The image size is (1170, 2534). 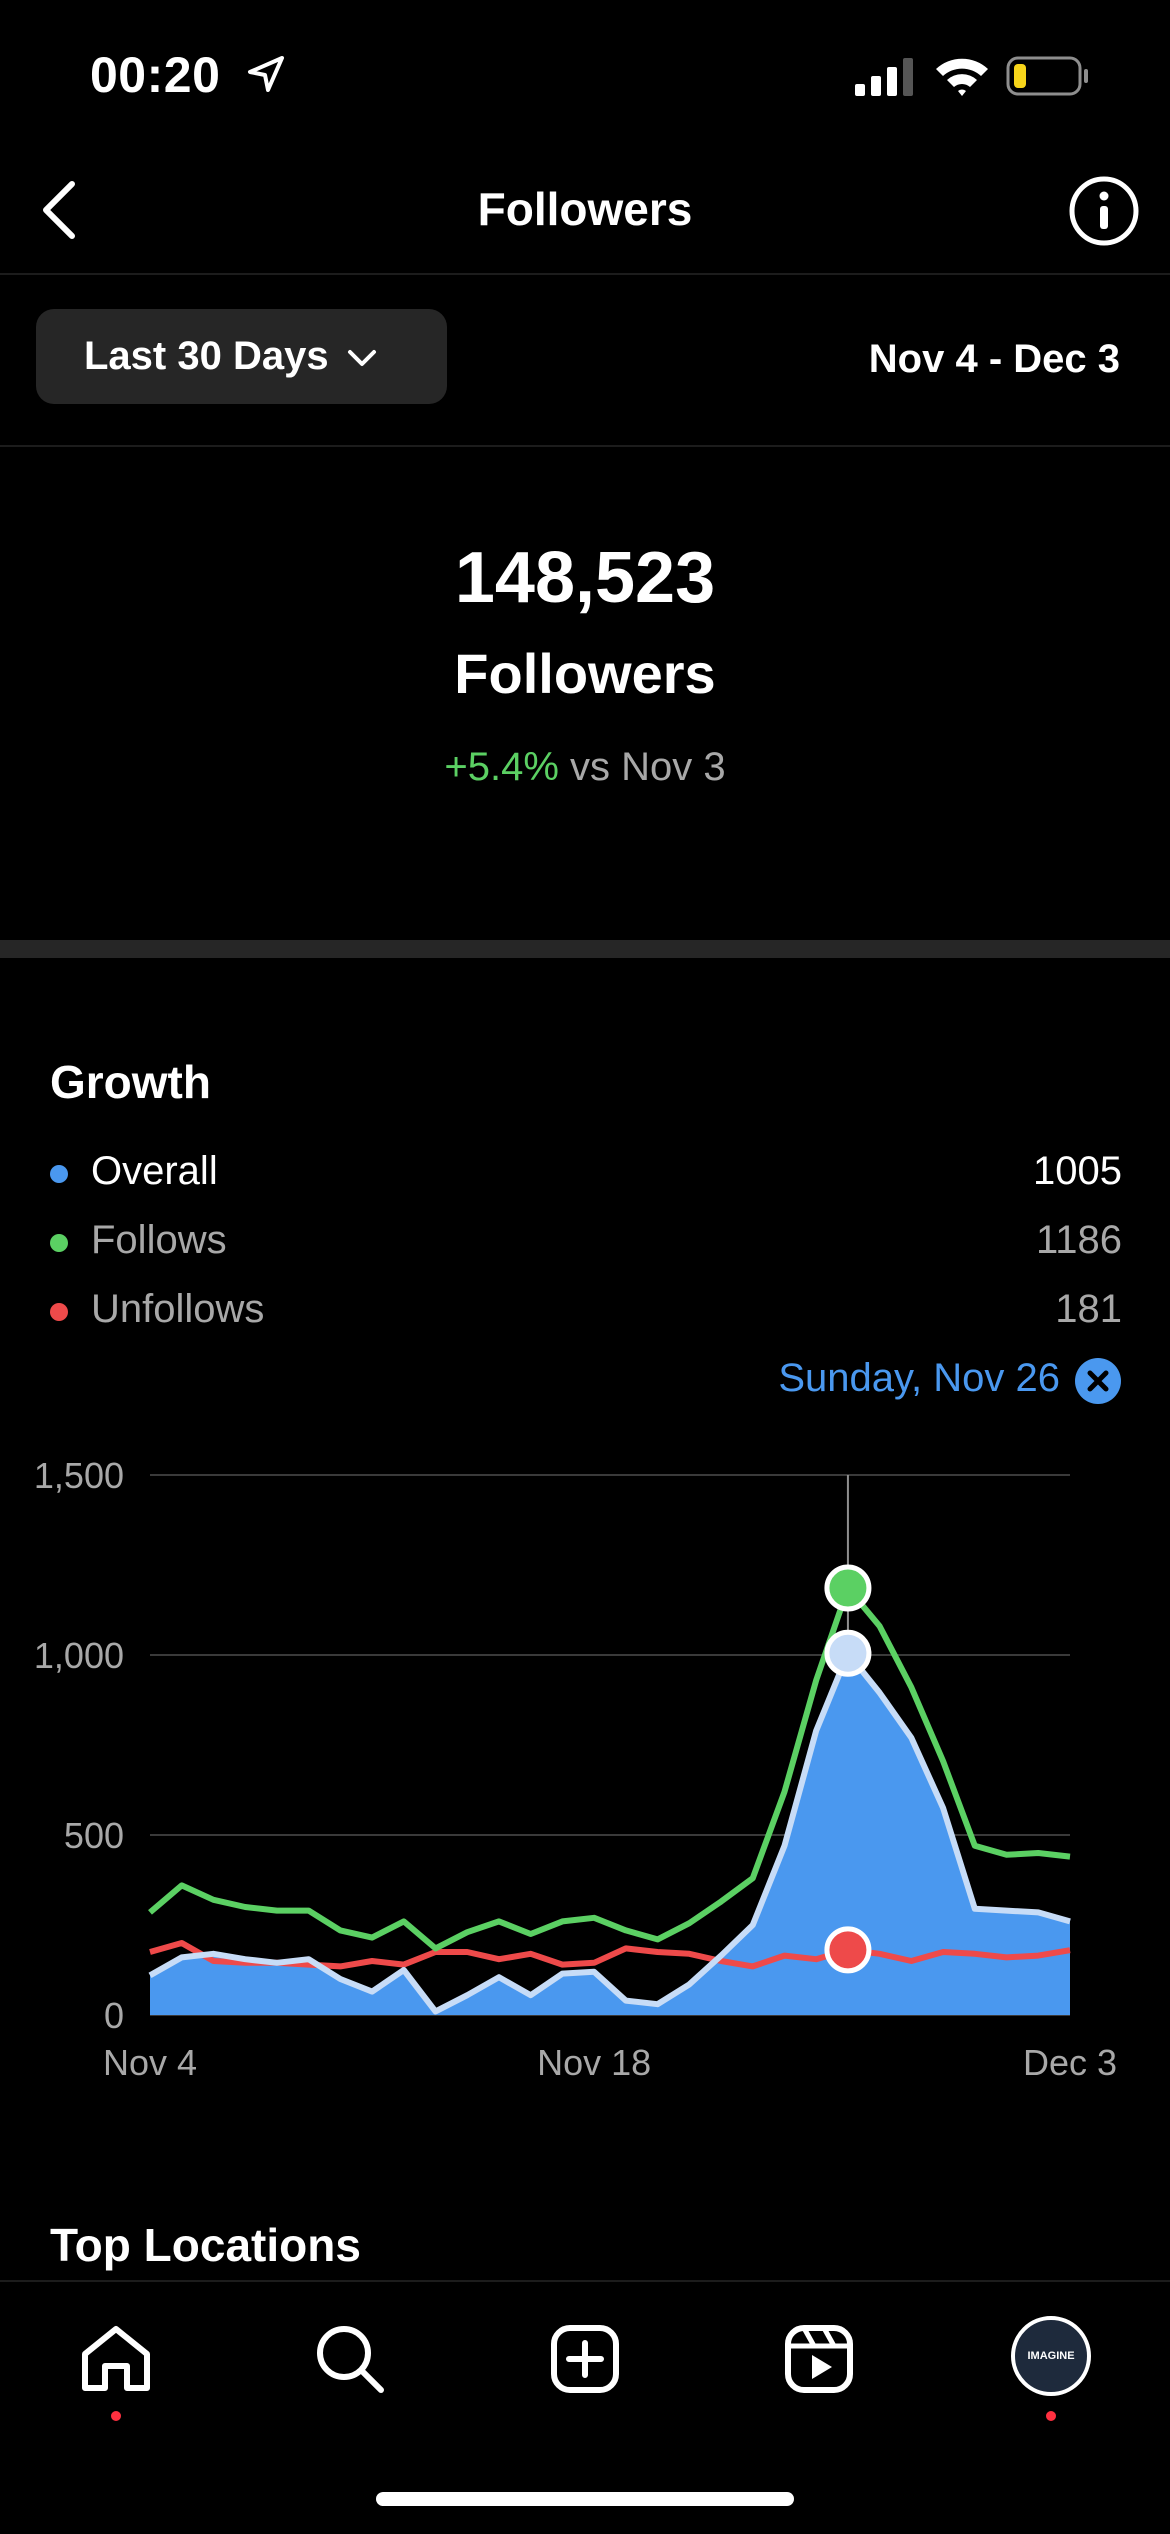 I want to click on nav-bar: Followers, so click(x=585, y=212).